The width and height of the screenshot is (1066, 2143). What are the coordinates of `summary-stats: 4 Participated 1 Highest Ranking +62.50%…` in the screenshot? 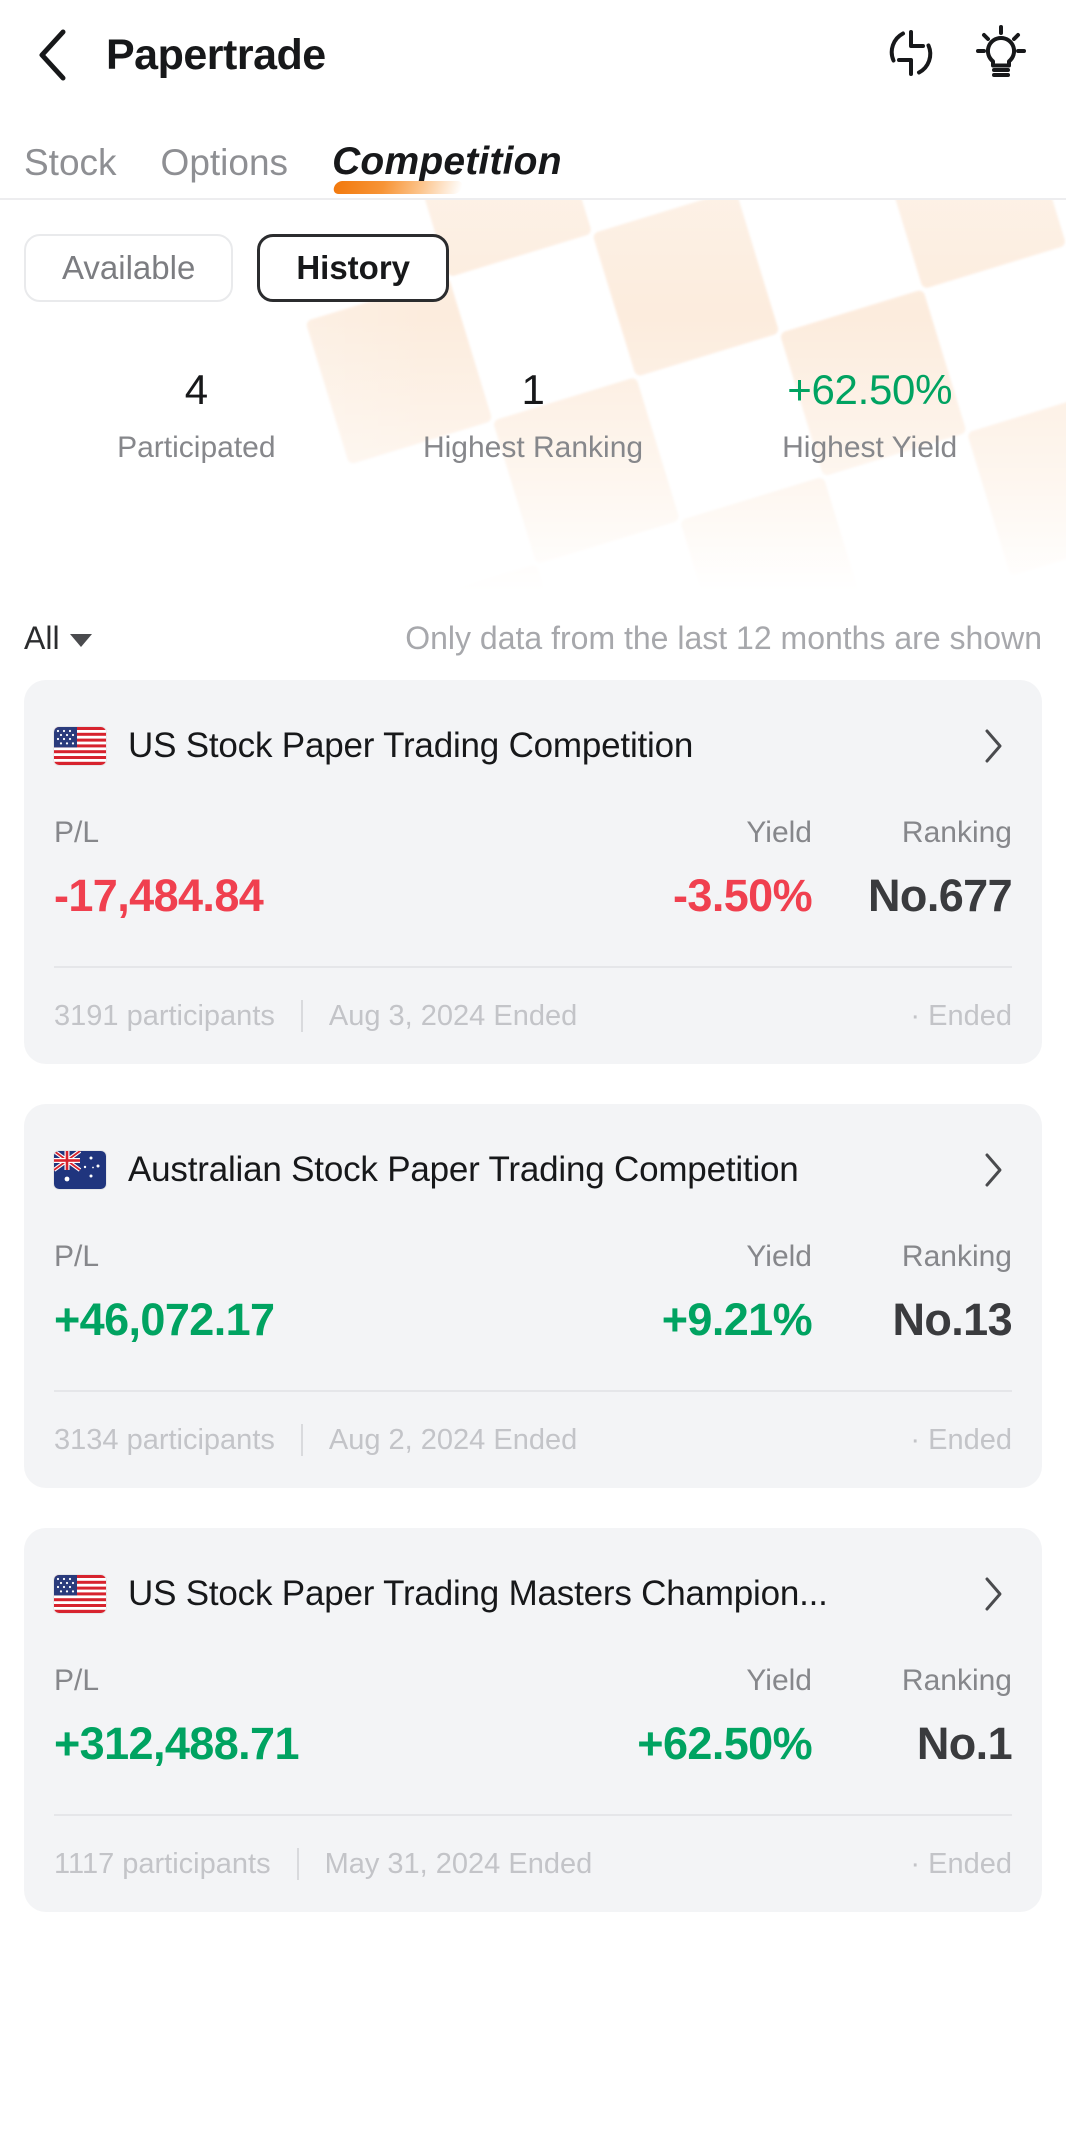 It's located at (533, 415).